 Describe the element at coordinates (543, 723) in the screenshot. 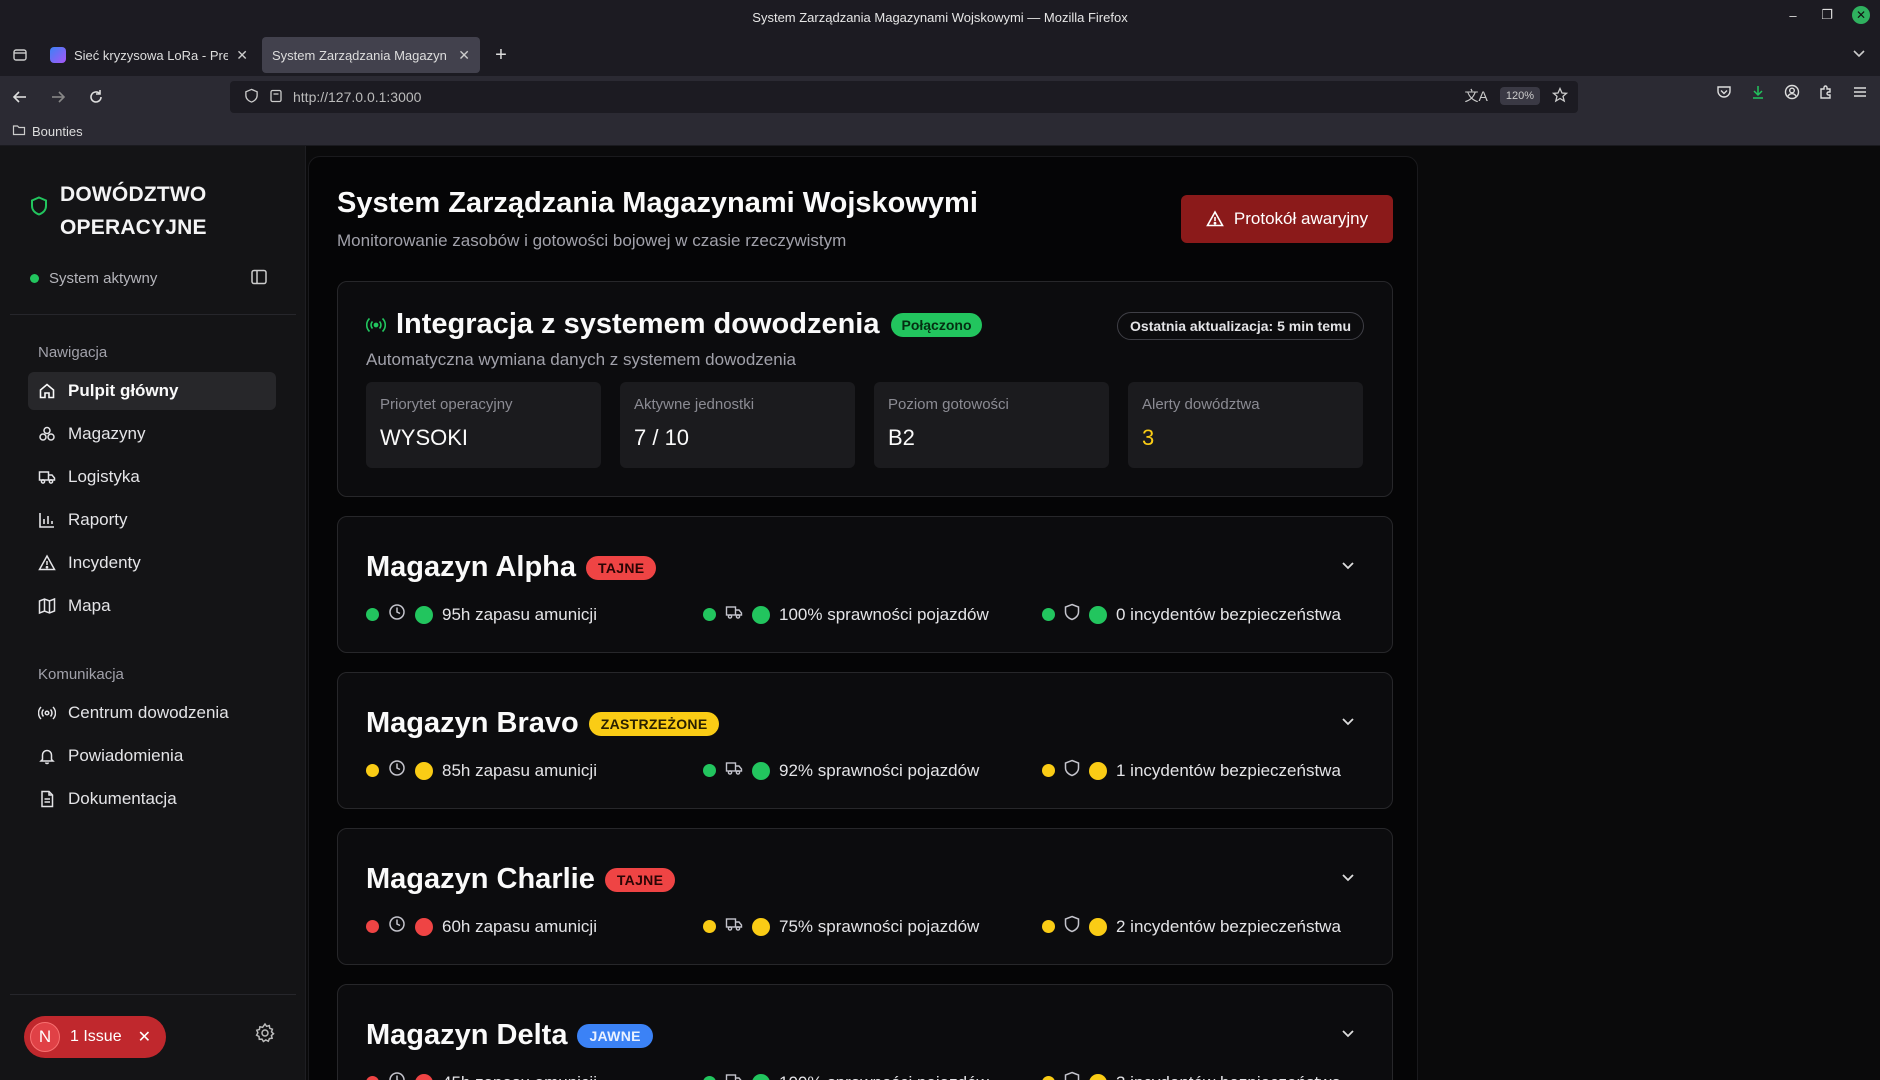

I see `warehouse-header: Magazyn Bravo ZASTRZEŻONE` at that location.